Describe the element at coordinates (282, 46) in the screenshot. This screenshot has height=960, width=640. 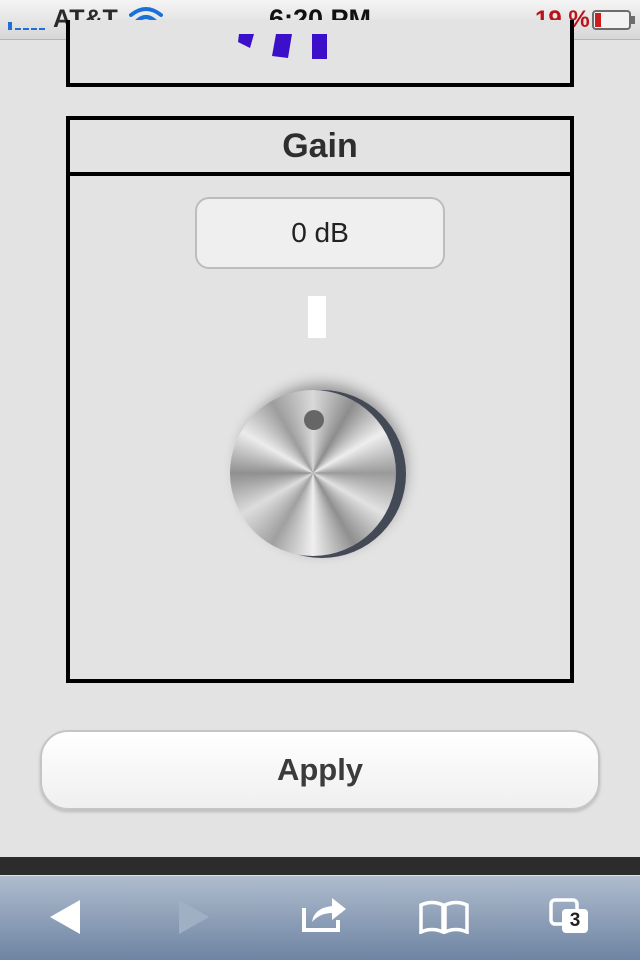
I see `panel-graphic-fragment` at that location.